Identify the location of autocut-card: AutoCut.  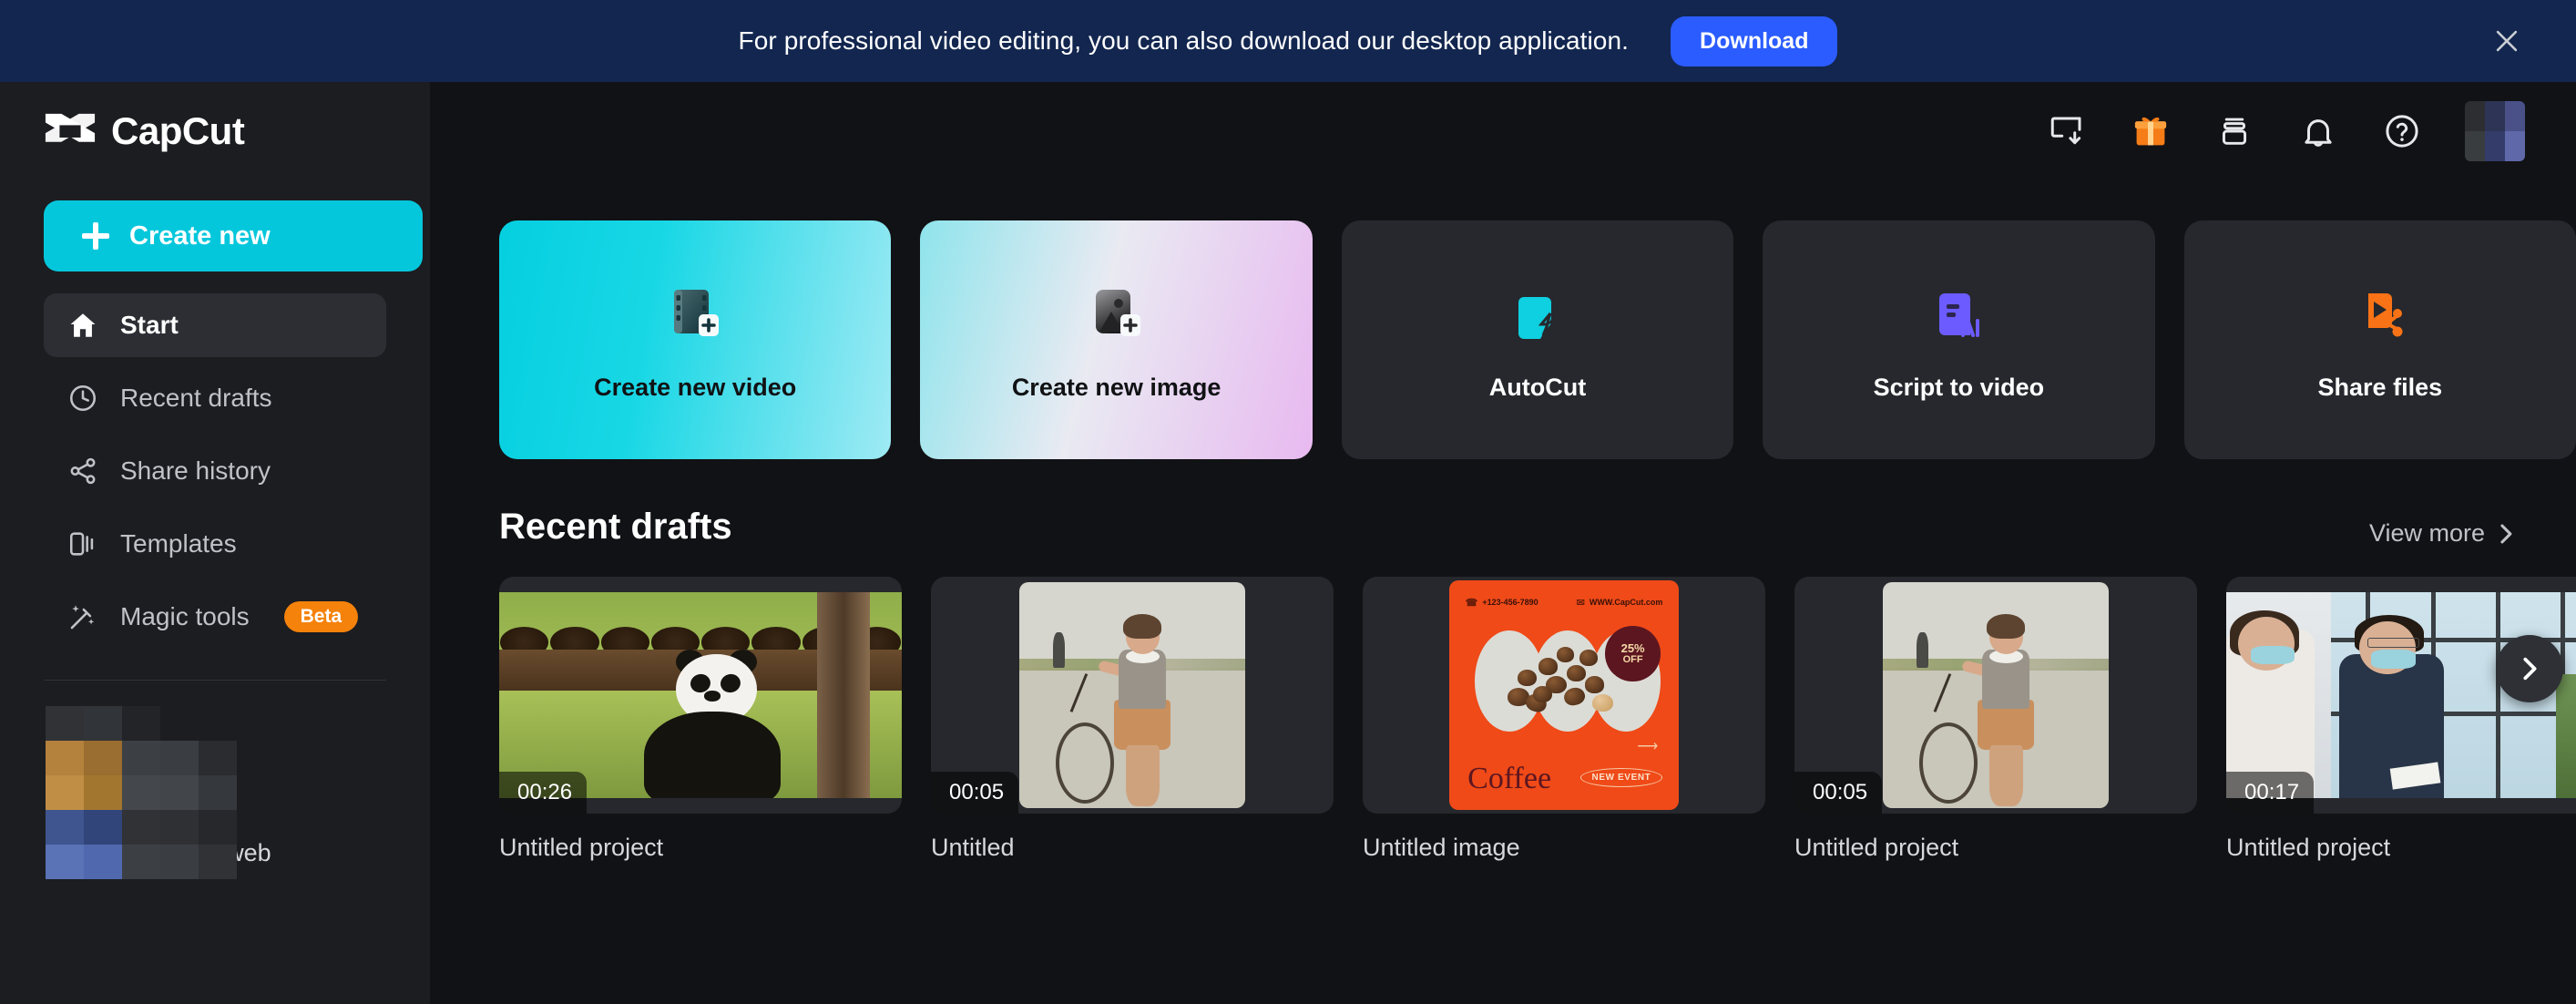
(1538, 339).